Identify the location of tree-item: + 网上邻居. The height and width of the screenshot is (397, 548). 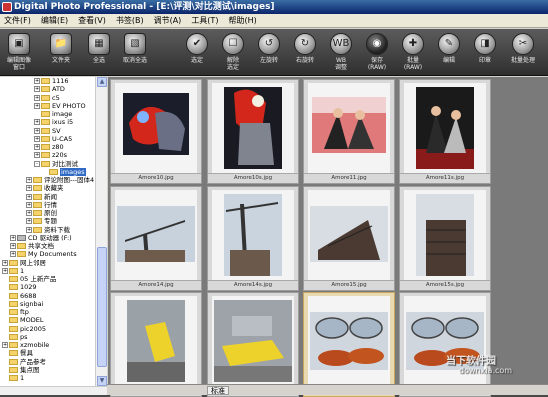
(53, 263).